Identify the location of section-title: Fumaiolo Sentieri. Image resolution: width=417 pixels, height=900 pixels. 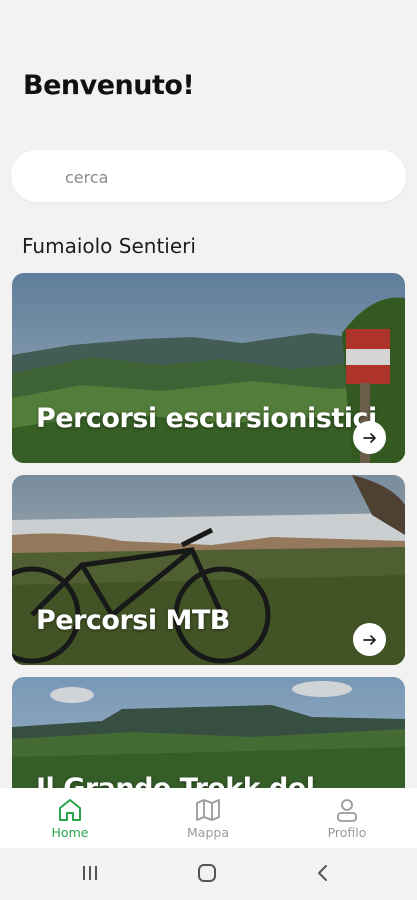
(109, 246).